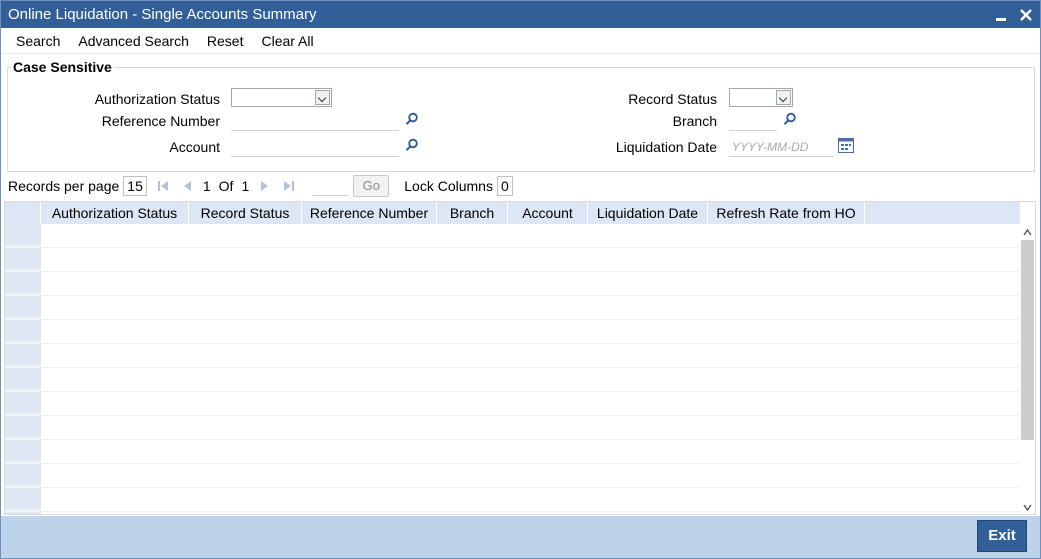  I want to click on close-icon, so click(1026, 15).